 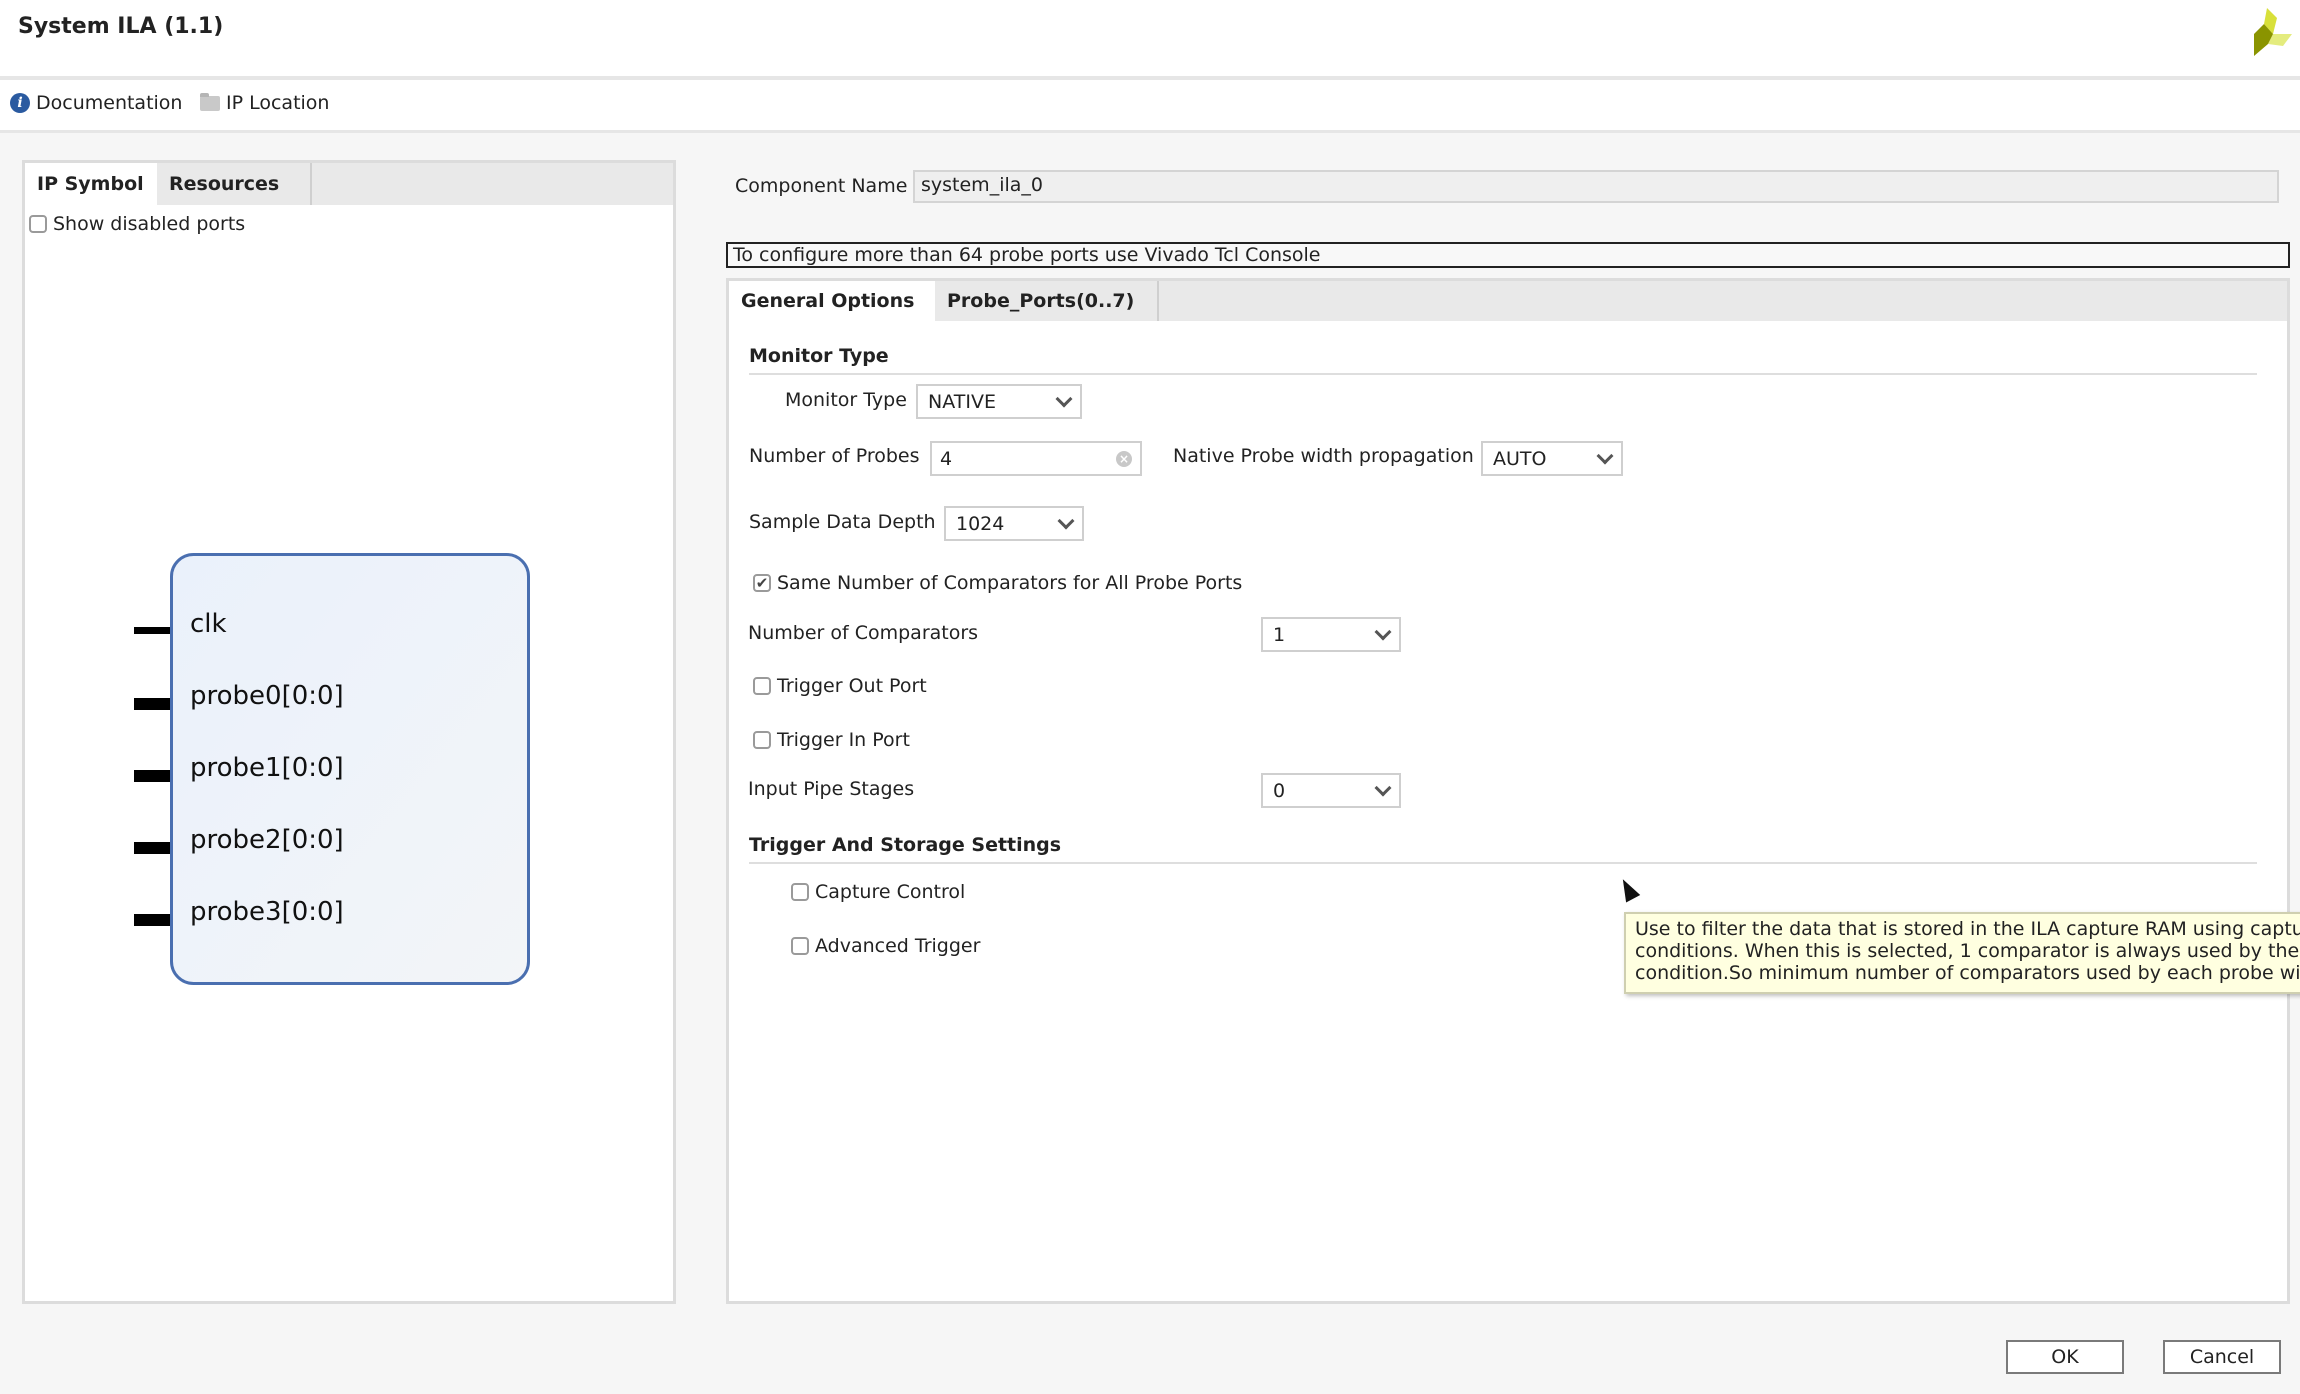 I want to click on config-tab-strip: General Options Probe_Ports(0..7), so click(x=1508, y=301).